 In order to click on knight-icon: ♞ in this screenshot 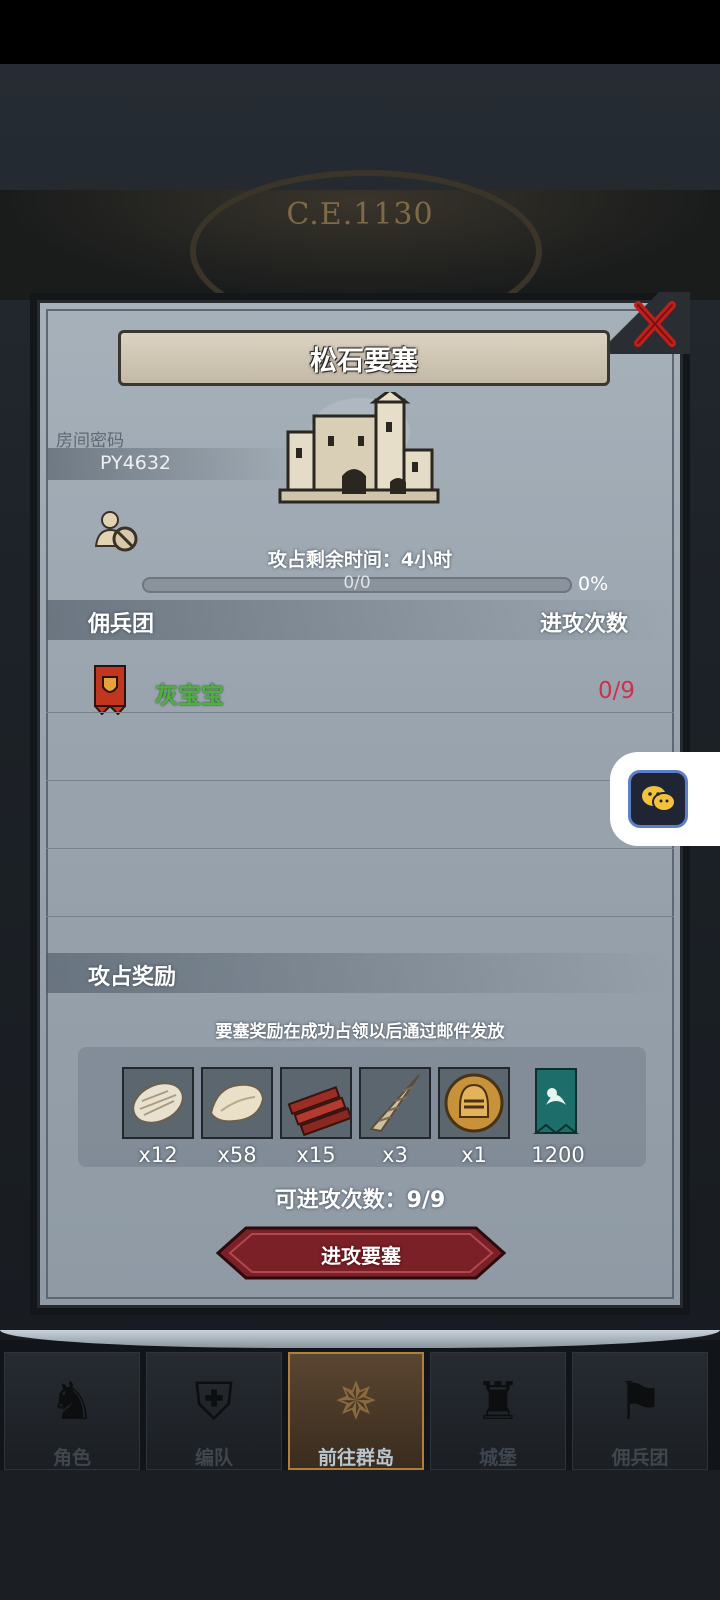, I will do `click(72, 1402)`.